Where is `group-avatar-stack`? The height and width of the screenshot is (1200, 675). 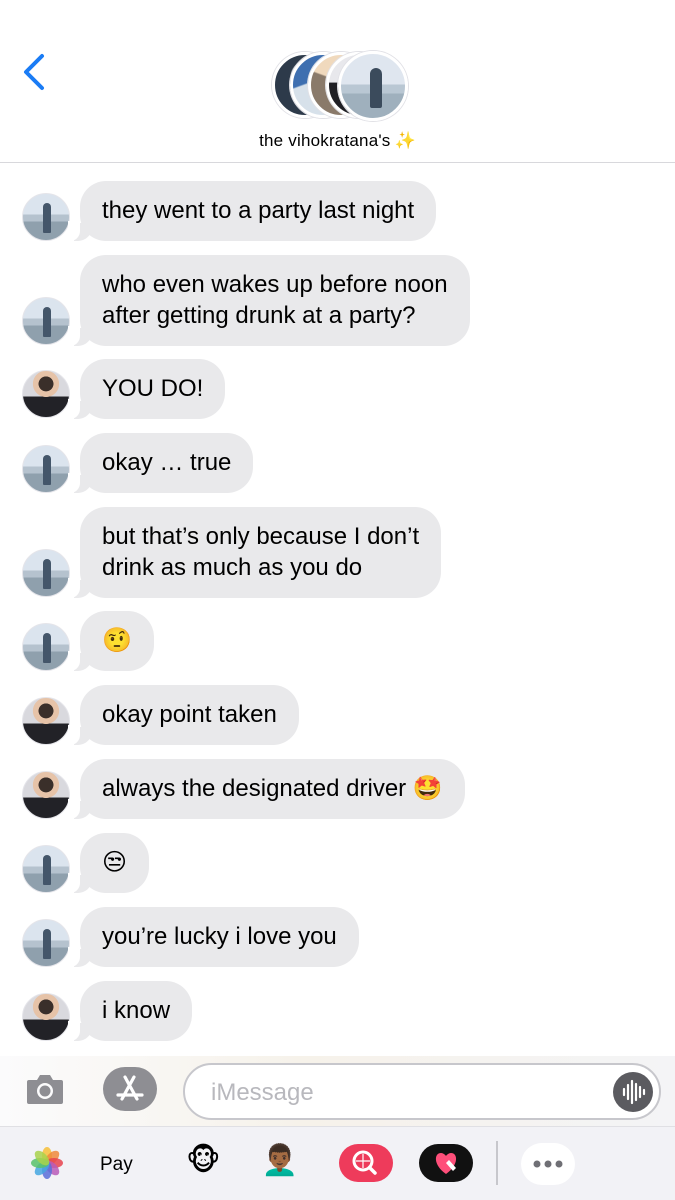 group-avatar-stack is located at coordinates (340, 86).